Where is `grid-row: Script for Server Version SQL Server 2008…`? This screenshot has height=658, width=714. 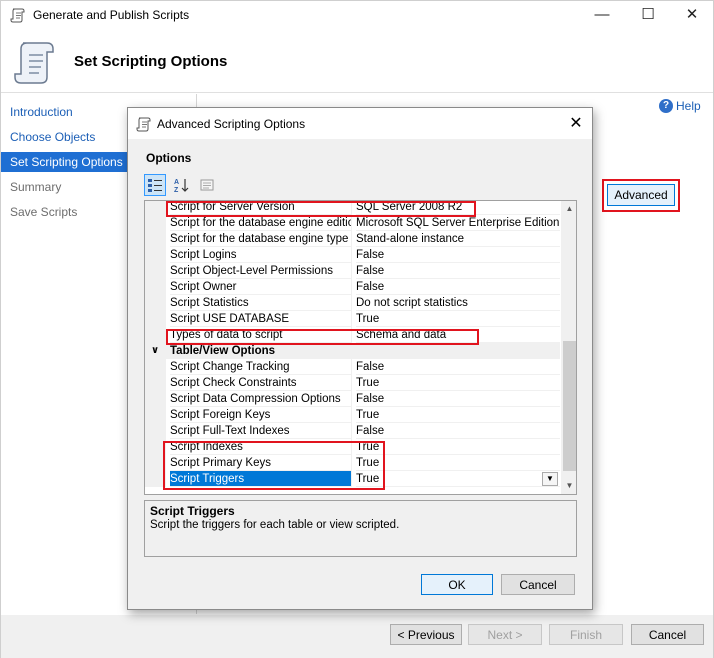
grid-row: Script for Server Version SQL Server 2008… is located at coordinates (352, 208).